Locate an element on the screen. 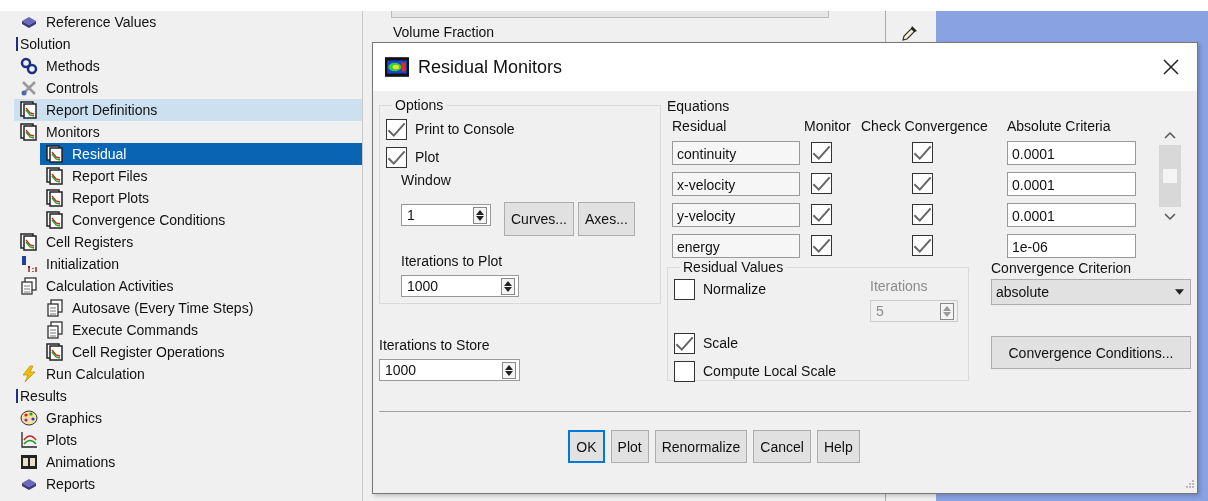 The height and width of the screenshot is (501, 1208). scroll-up-icon is located at coordinates (1170, 135).